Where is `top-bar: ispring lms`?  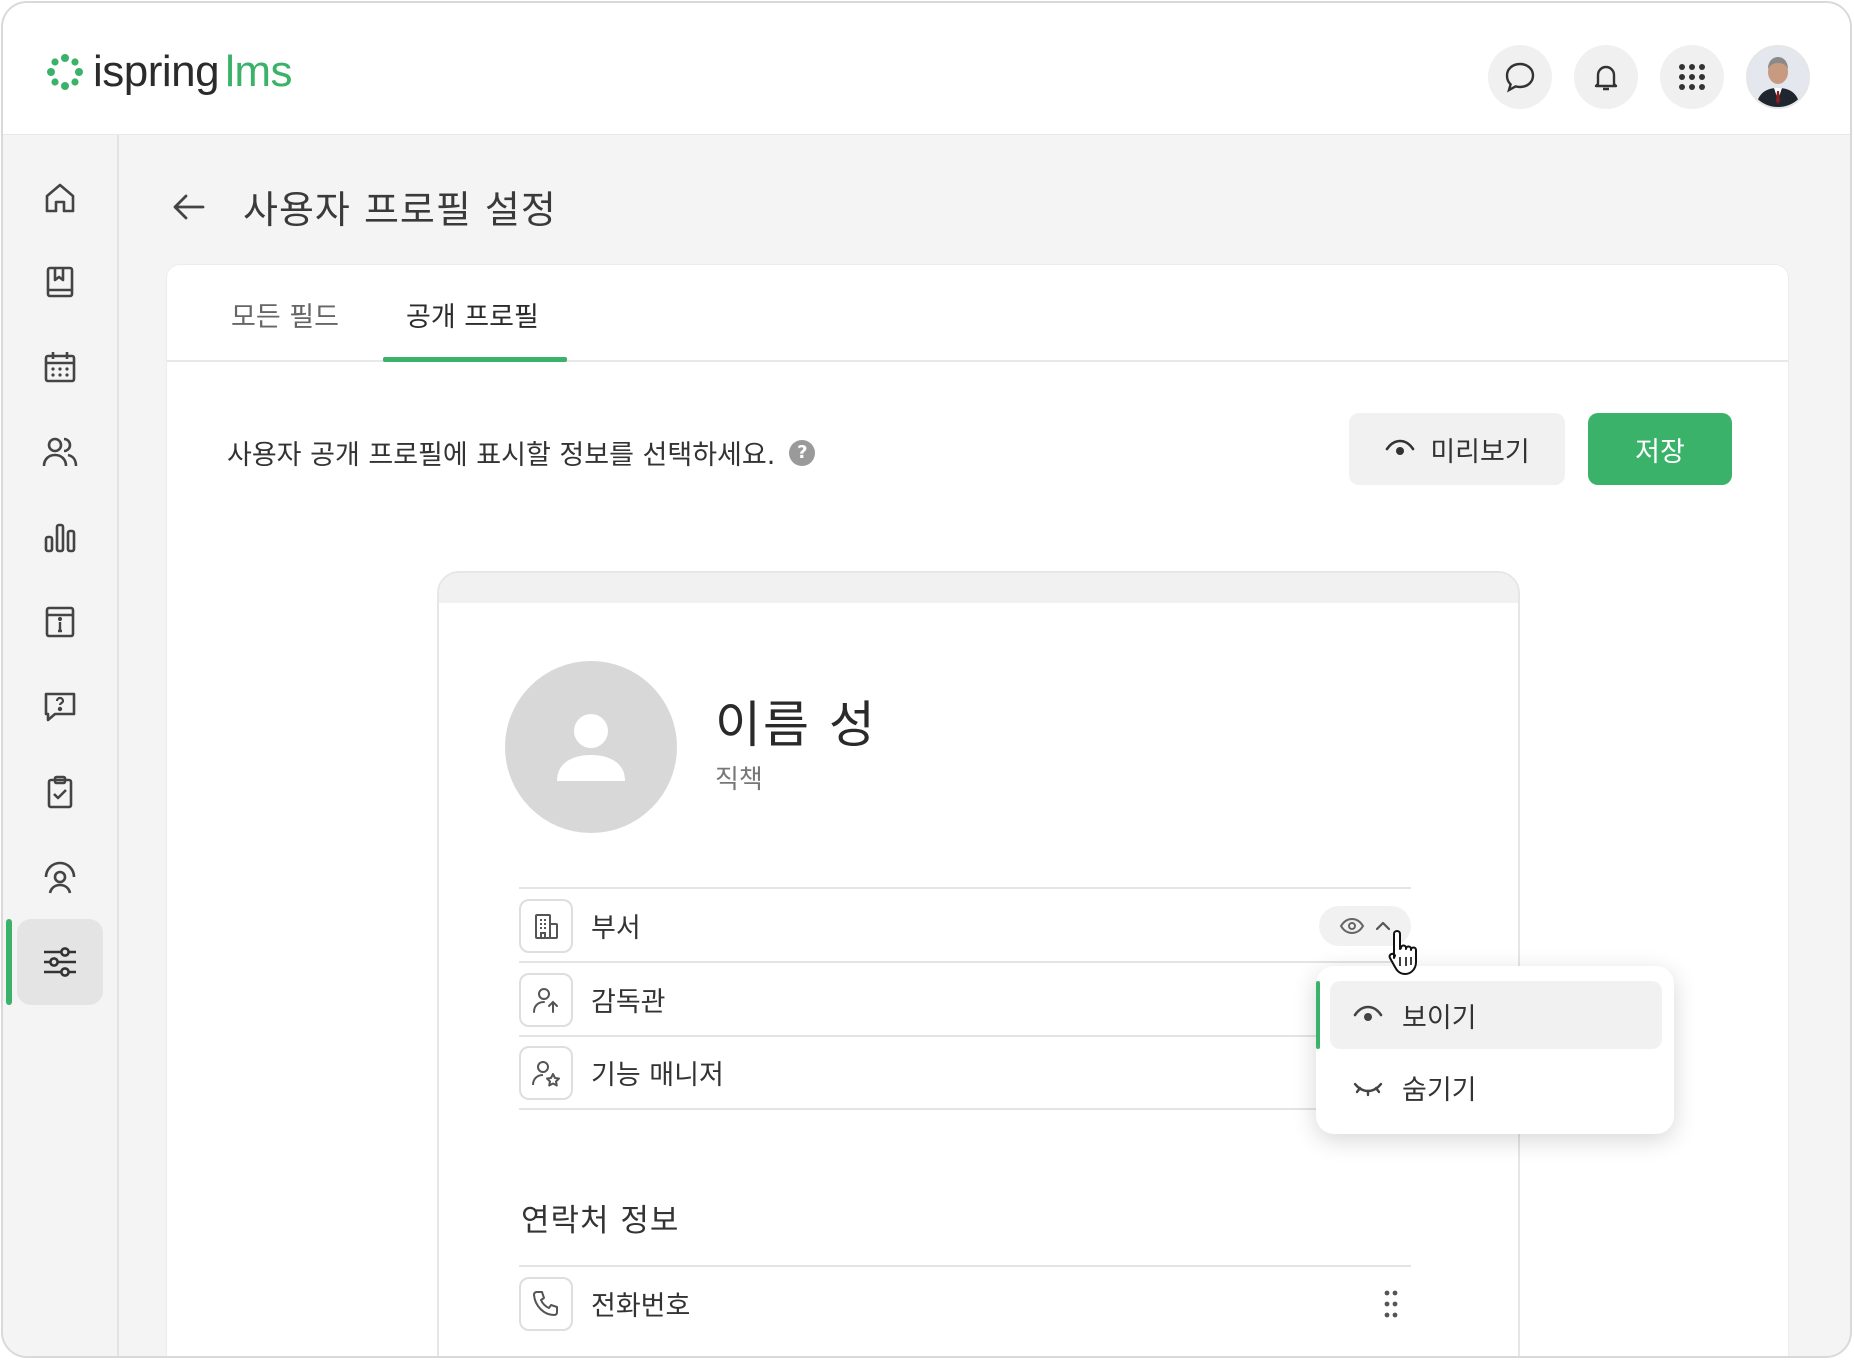
top-bar: ispring lms is located at coordinates (926, 69).